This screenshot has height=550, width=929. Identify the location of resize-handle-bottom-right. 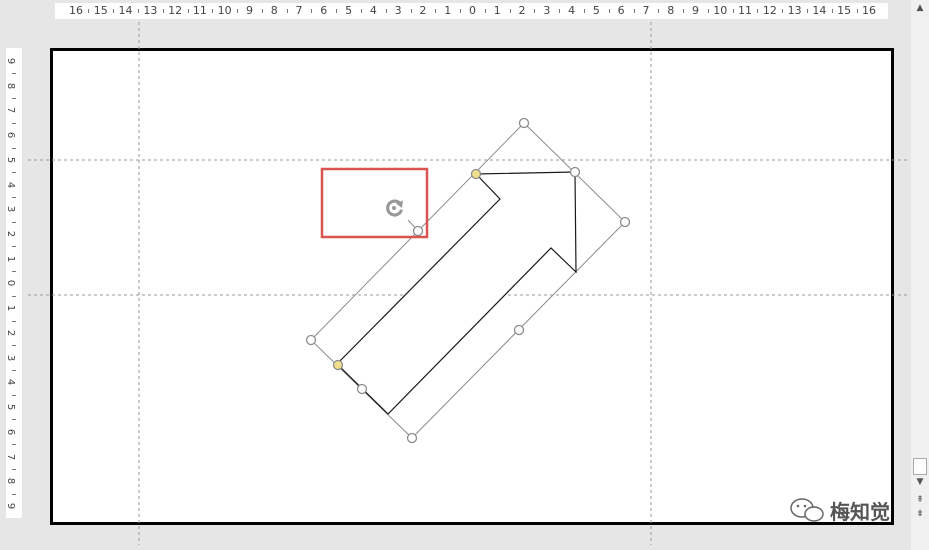
(519, 330).